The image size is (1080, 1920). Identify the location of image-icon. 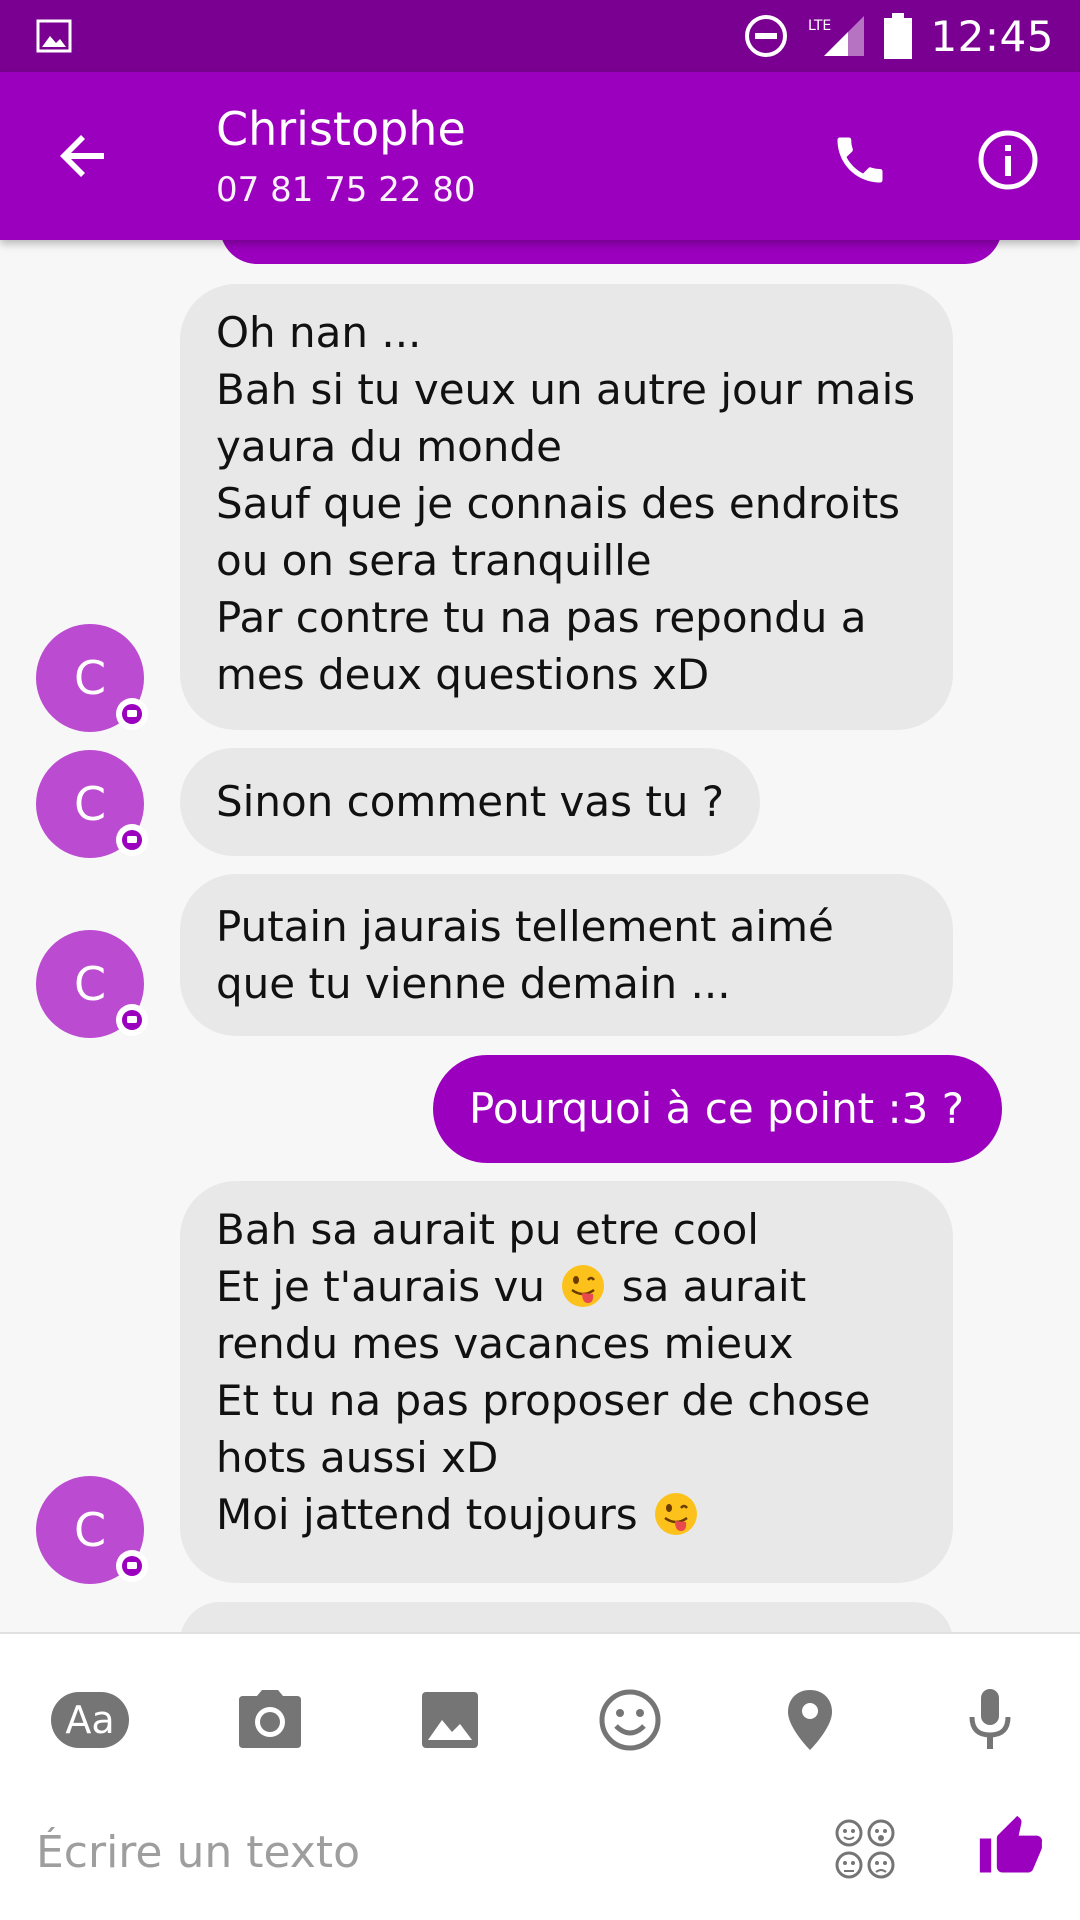
(450, 1720).